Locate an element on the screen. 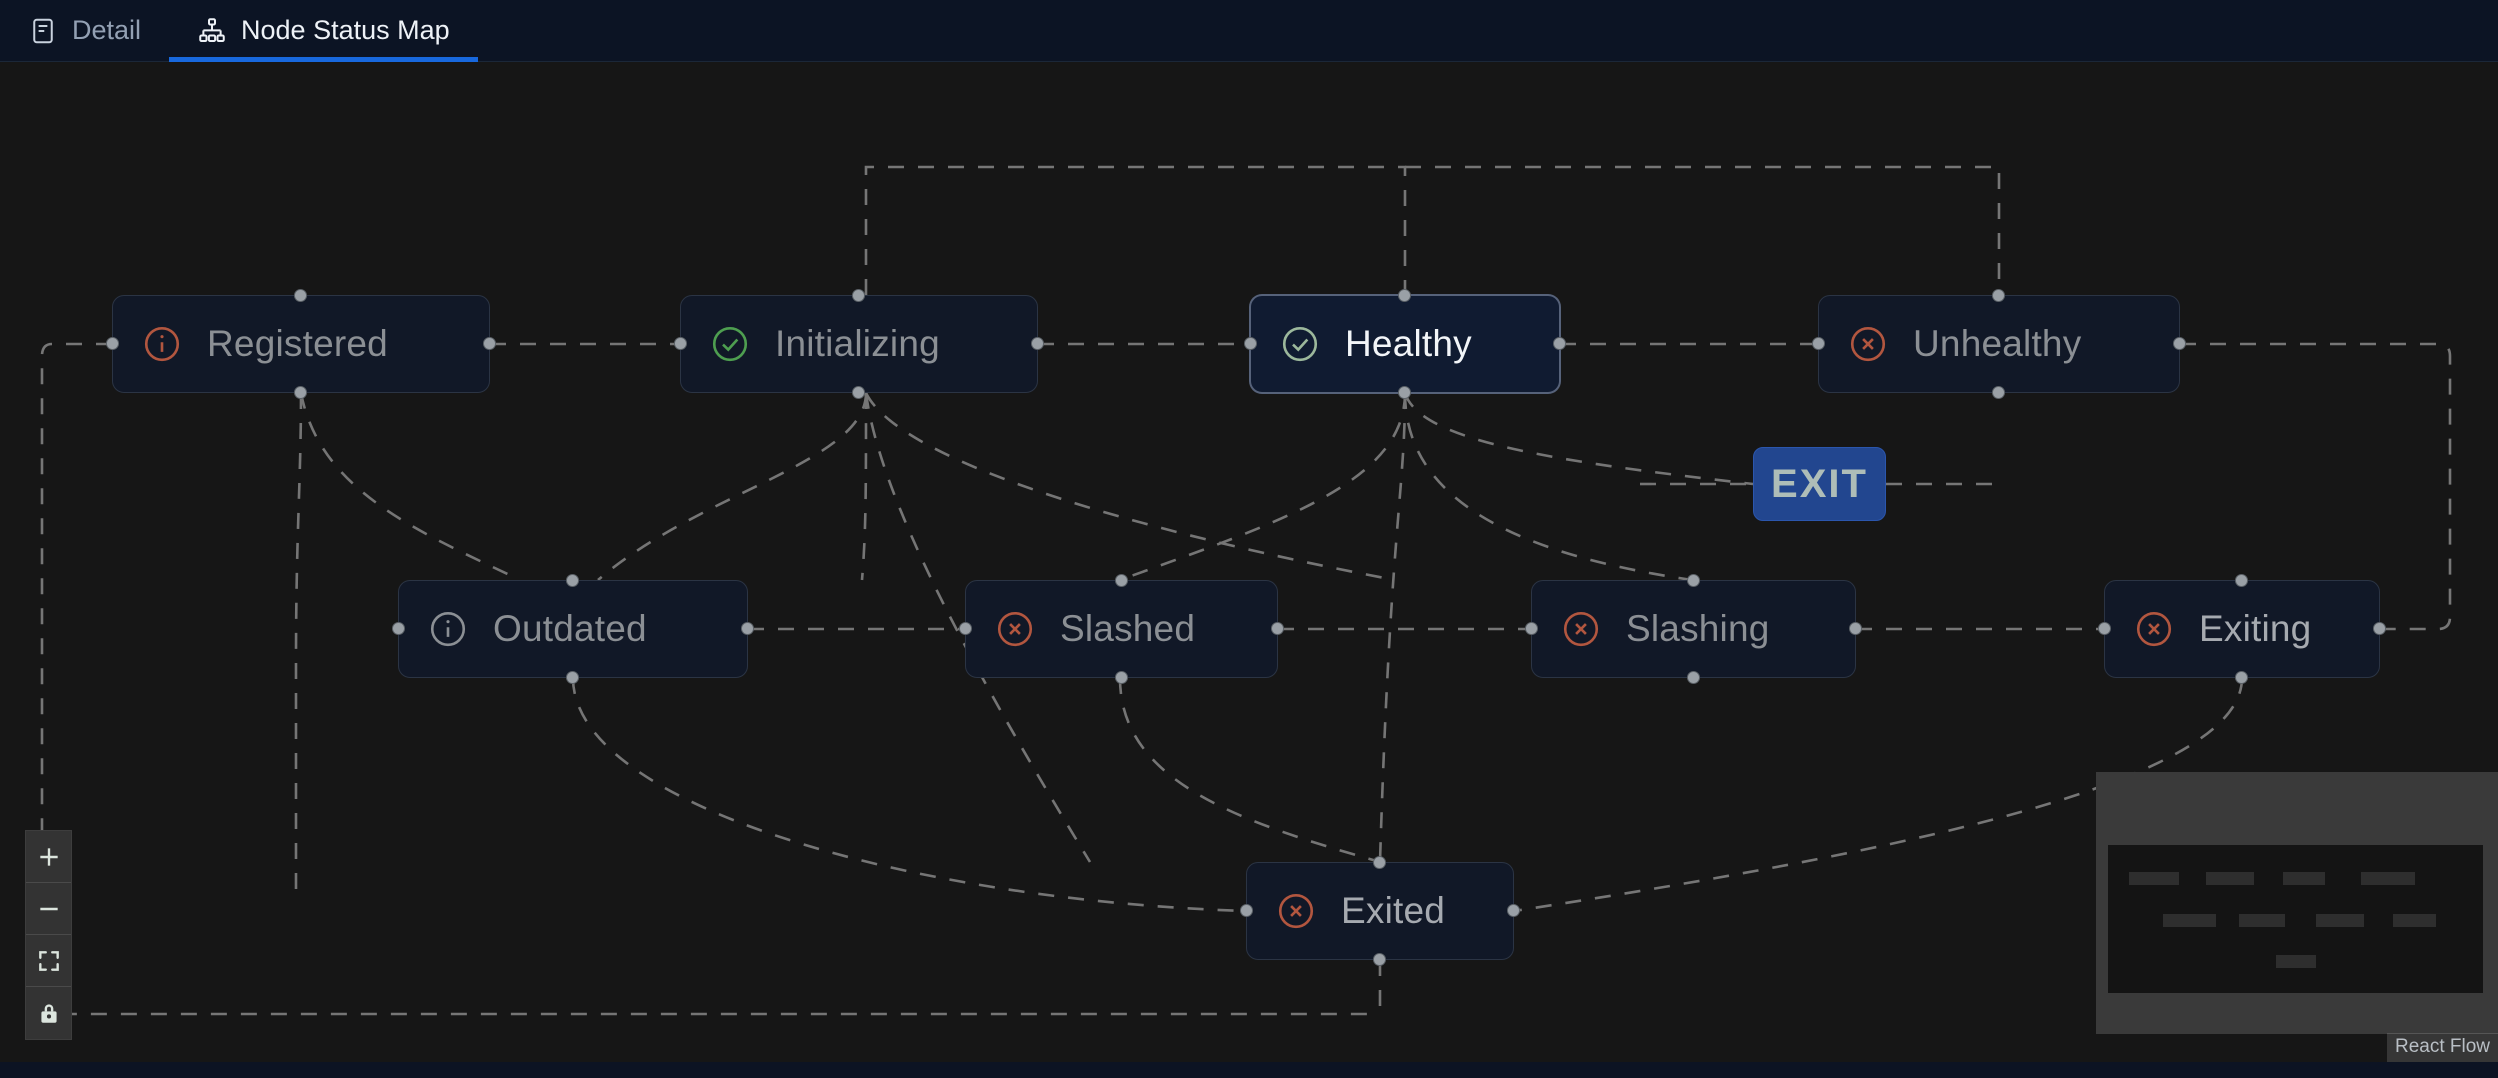 The width and height of the screenshot is (2498, 1078). tab-node-status-map: Node Status Map is located at coordinates (323, 31).